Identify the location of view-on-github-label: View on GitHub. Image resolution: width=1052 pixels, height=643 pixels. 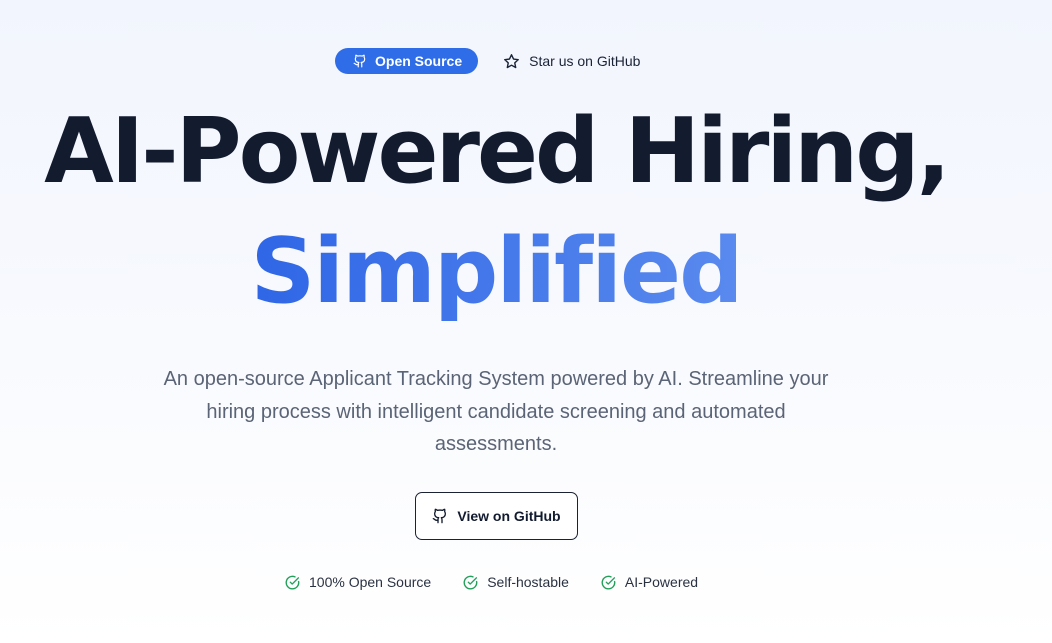
(509, 516).